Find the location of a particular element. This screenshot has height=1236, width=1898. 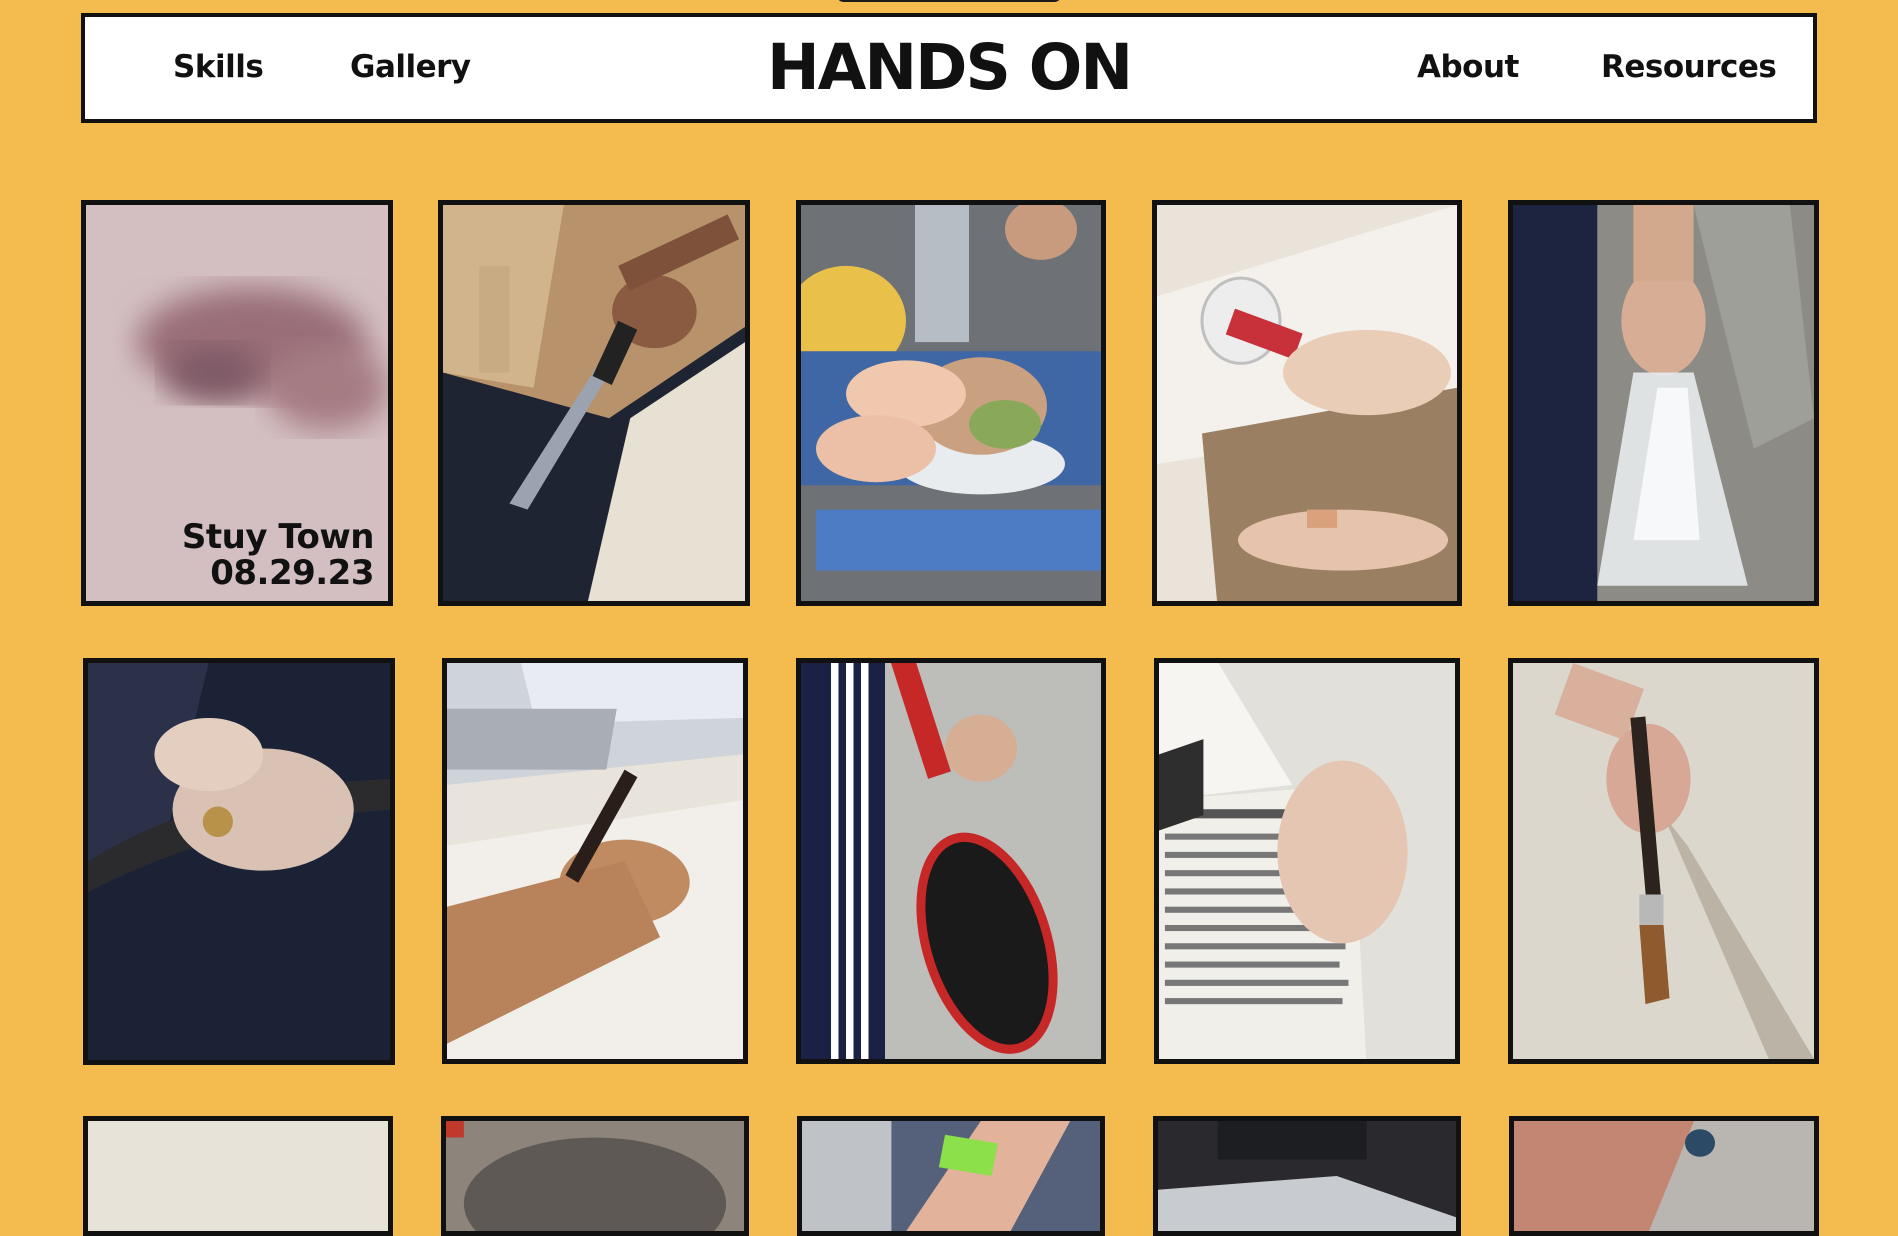

site-logo: HANDS ON is located at coordinates (949, 68).